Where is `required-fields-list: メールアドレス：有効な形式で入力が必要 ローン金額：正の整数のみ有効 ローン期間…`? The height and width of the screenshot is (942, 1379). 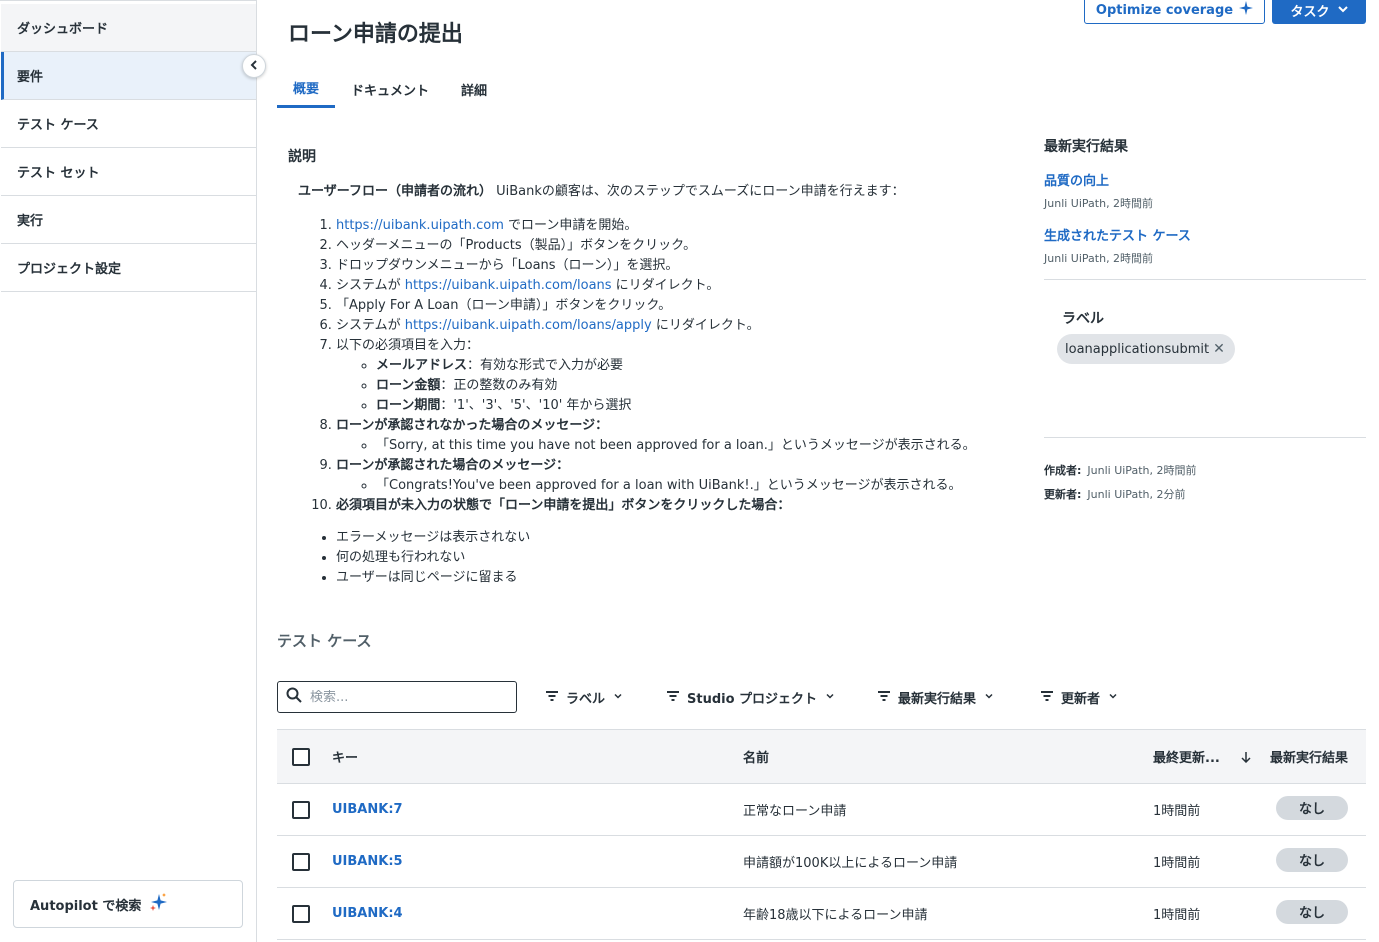
required-fields-list: メールアドレス：有効な形式で入力が必要 ローン金額：正の整数のみ有効 ローン期間… is located at coordinates (677, 386).